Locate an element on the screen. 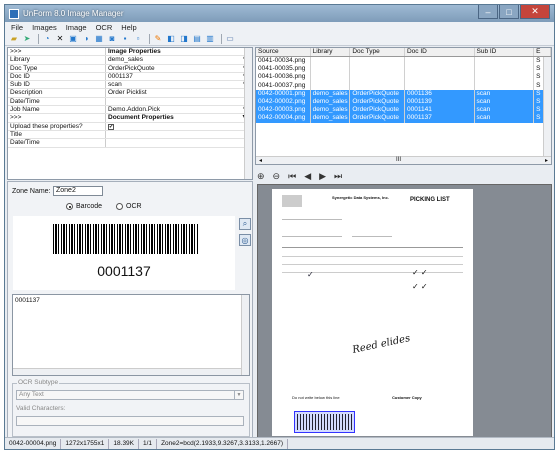  property-key: Description is located at coordinates (57, 93).